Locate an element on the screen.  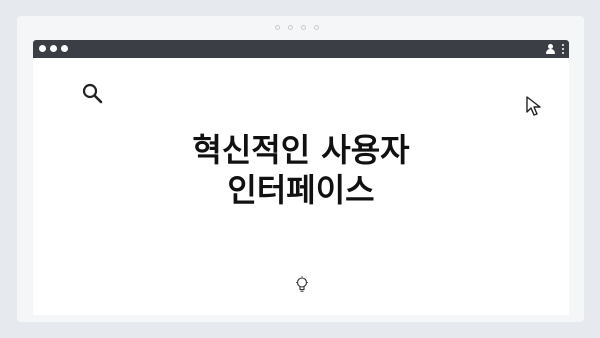
page-title-line-1: 혁신적인 사용자 is located at coordinates (301, 150).